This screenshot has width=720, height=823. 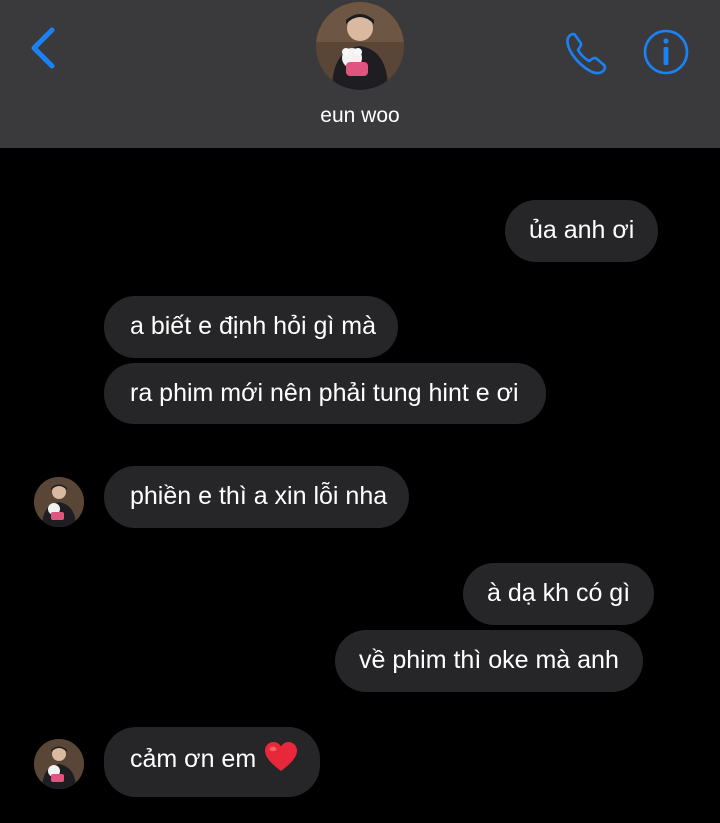 What do you see at coordinates (281, 761) in the screenshot?
I see `heart-icon` at bounding box center [281, 761].